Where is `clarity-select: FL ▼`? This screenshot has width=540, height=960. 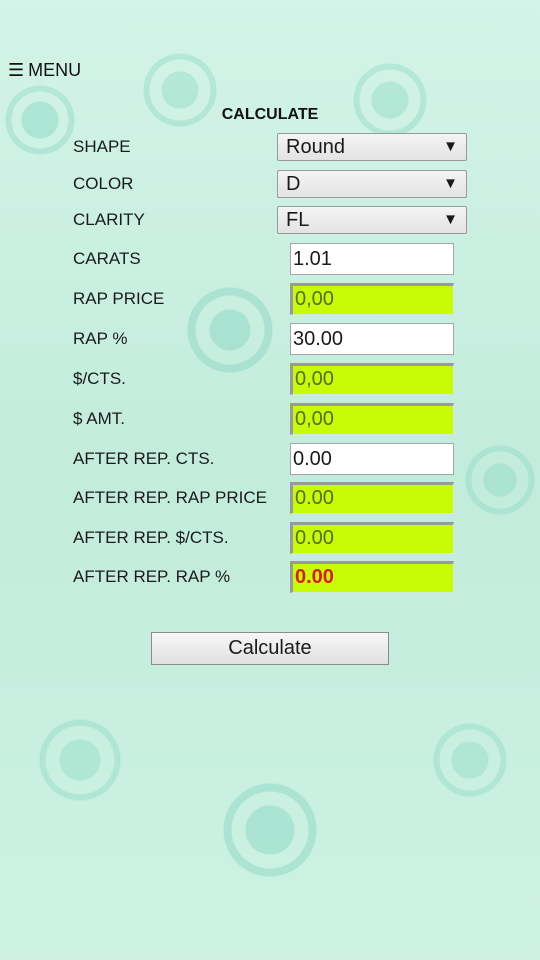 clarity-select: FL ▼ is located at coordinates (372, 220).